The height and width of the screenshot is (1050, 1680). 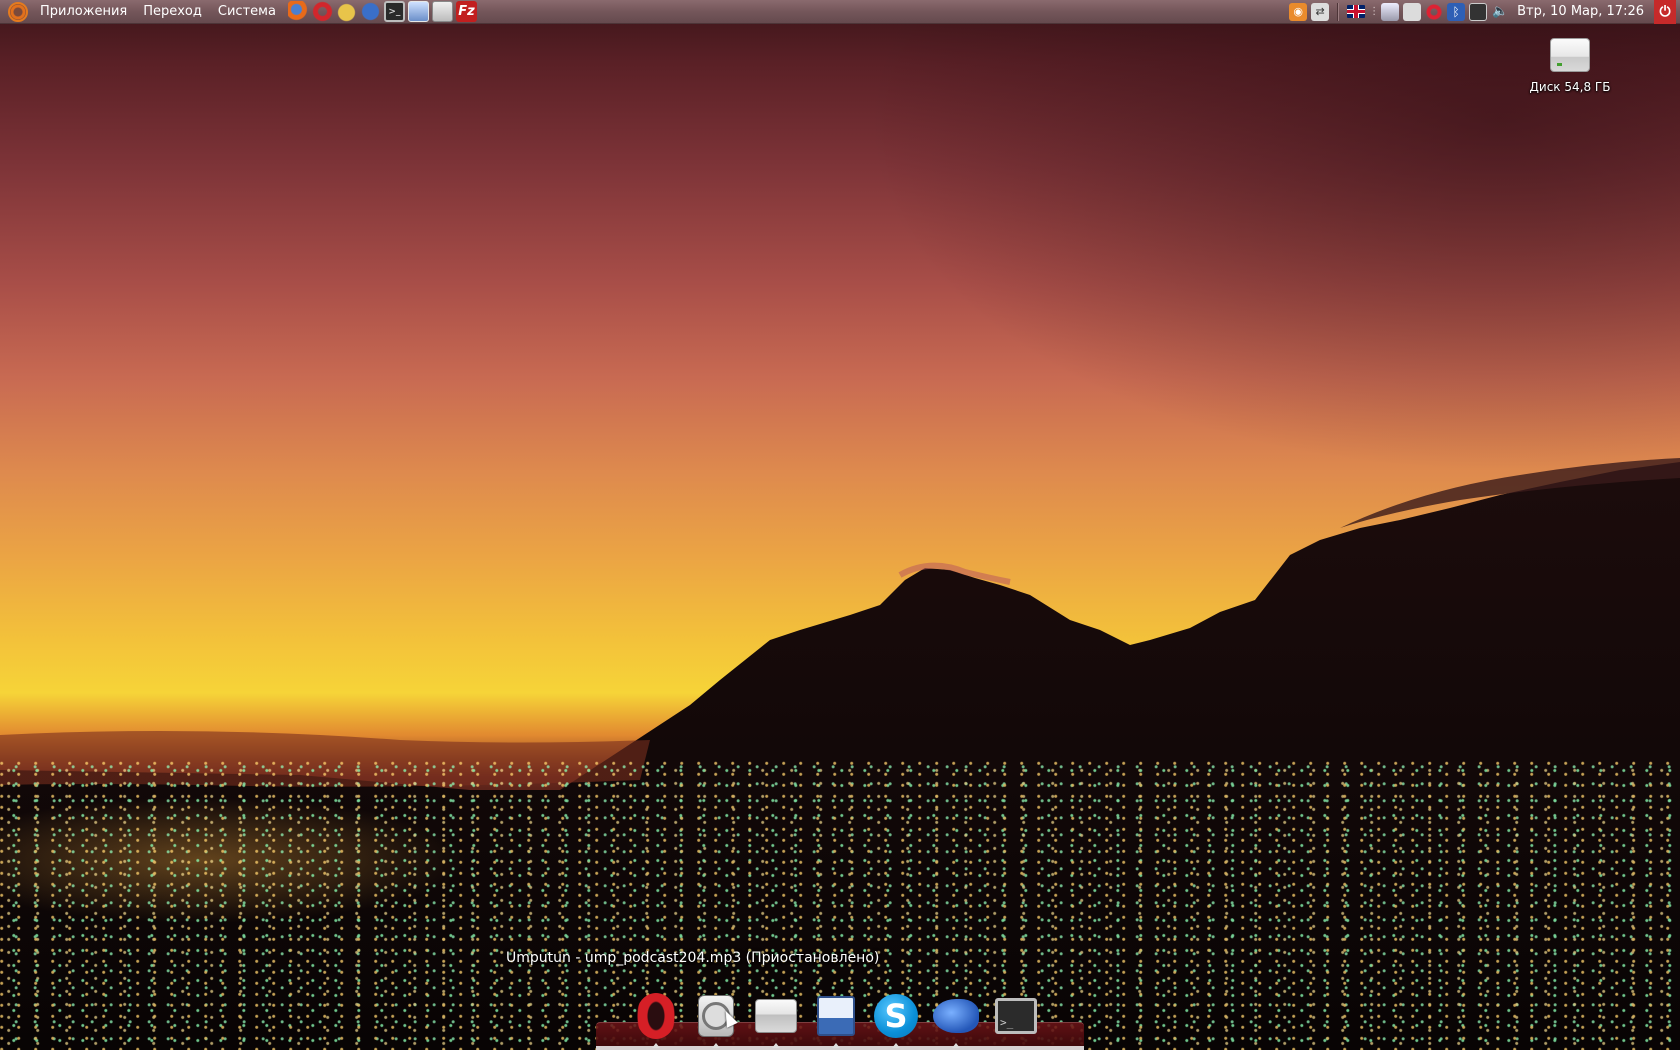 I want to click on desktop-icon-drive: Диск 54,8 ГБ, so click(x=1570, y=66).